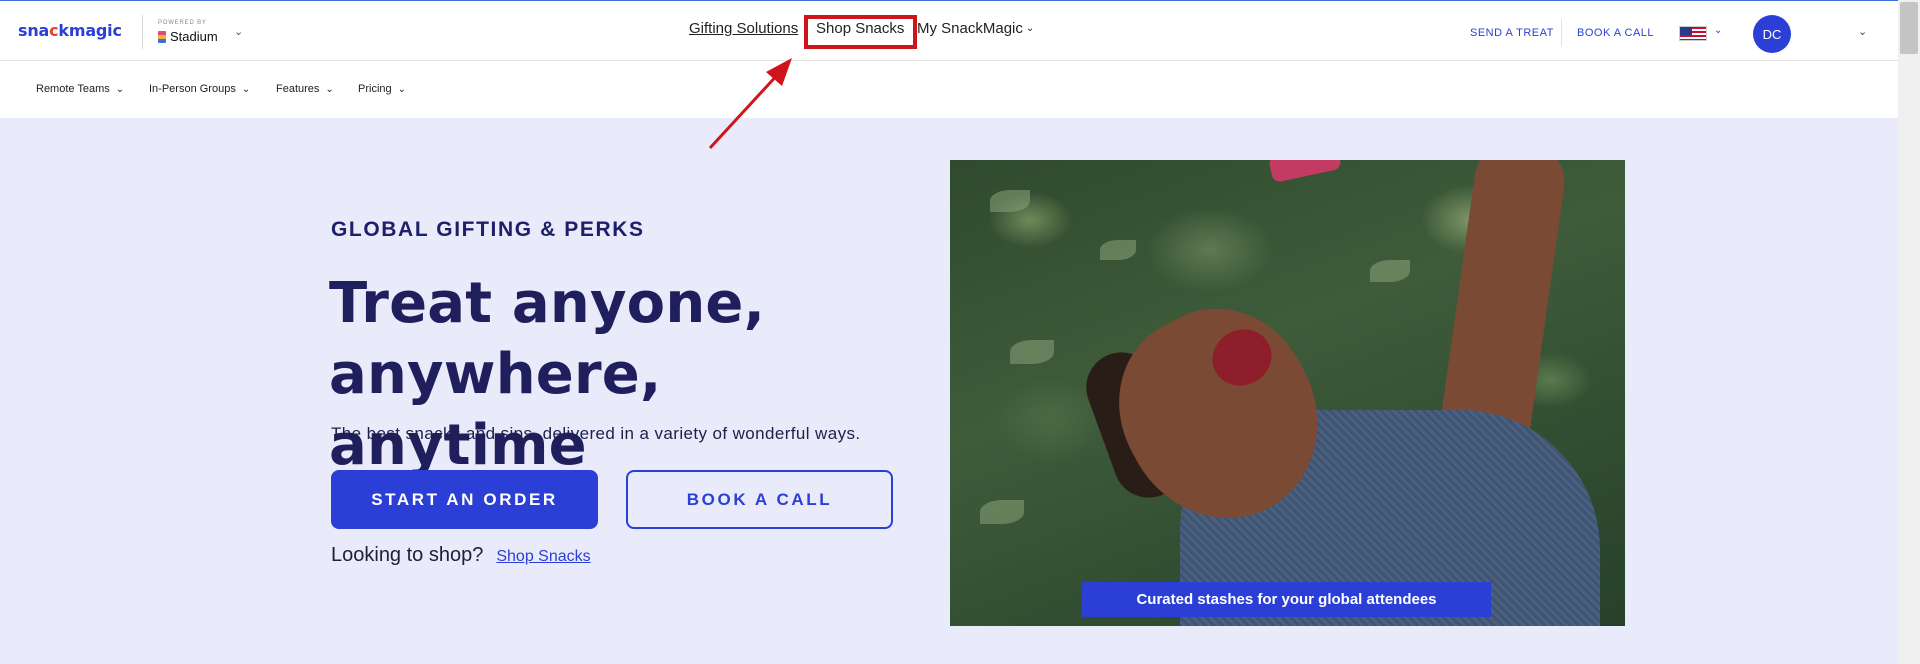  I want to click on highlight-box, so click(860, 32).